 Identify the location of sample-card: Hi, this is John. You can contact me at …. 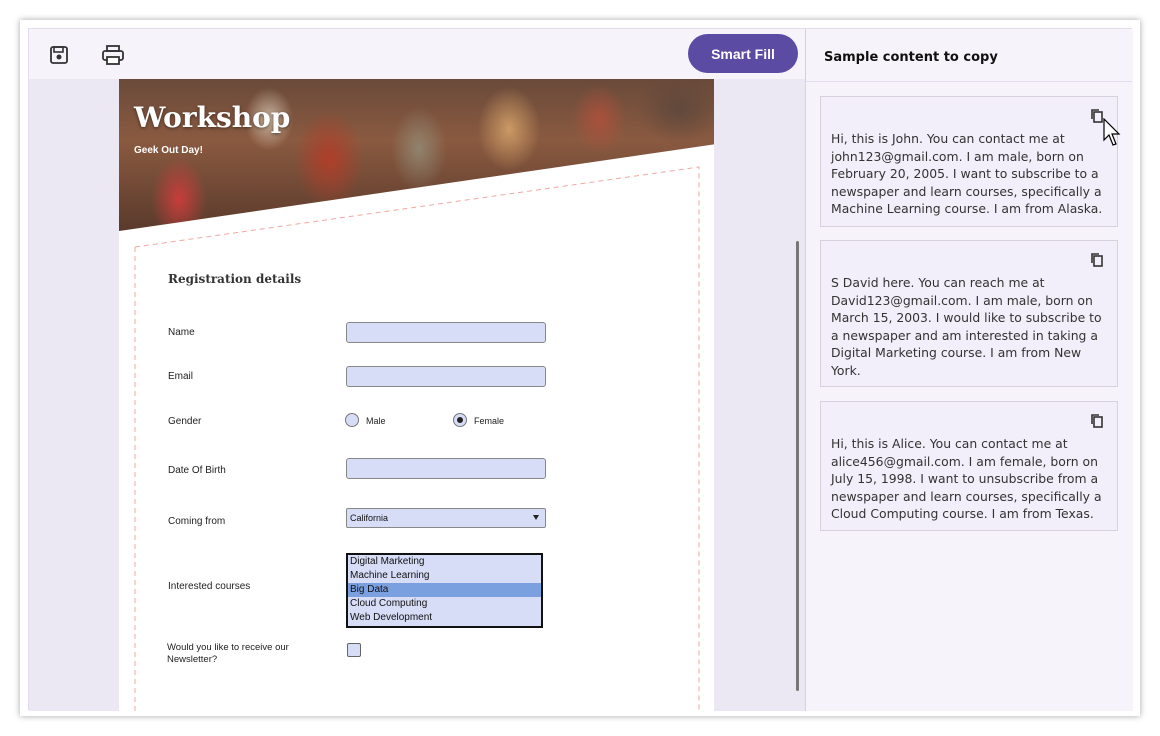
(969, 161).